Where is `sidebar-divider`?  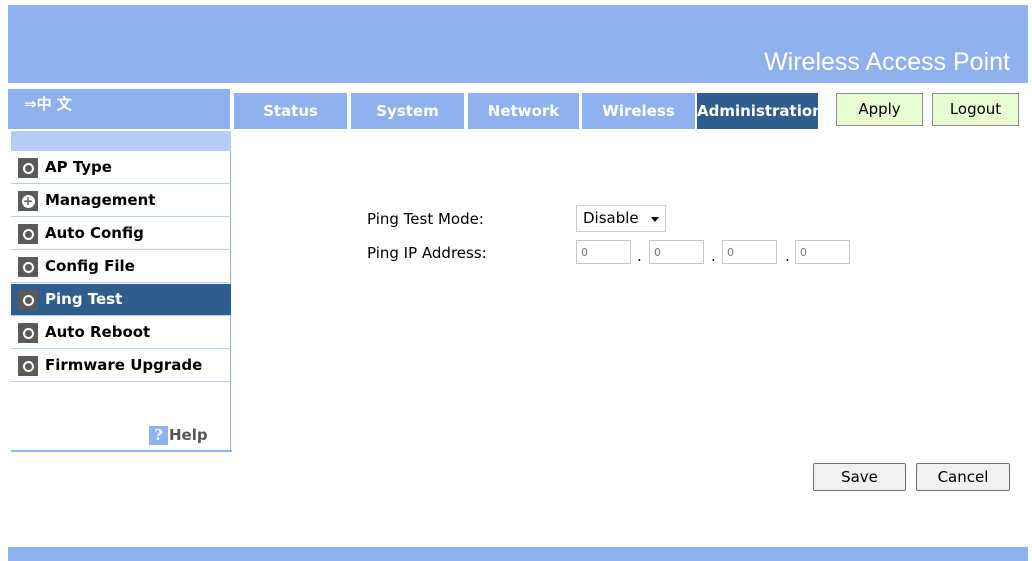 sidebar-divider is located at coordinates (121, 451).